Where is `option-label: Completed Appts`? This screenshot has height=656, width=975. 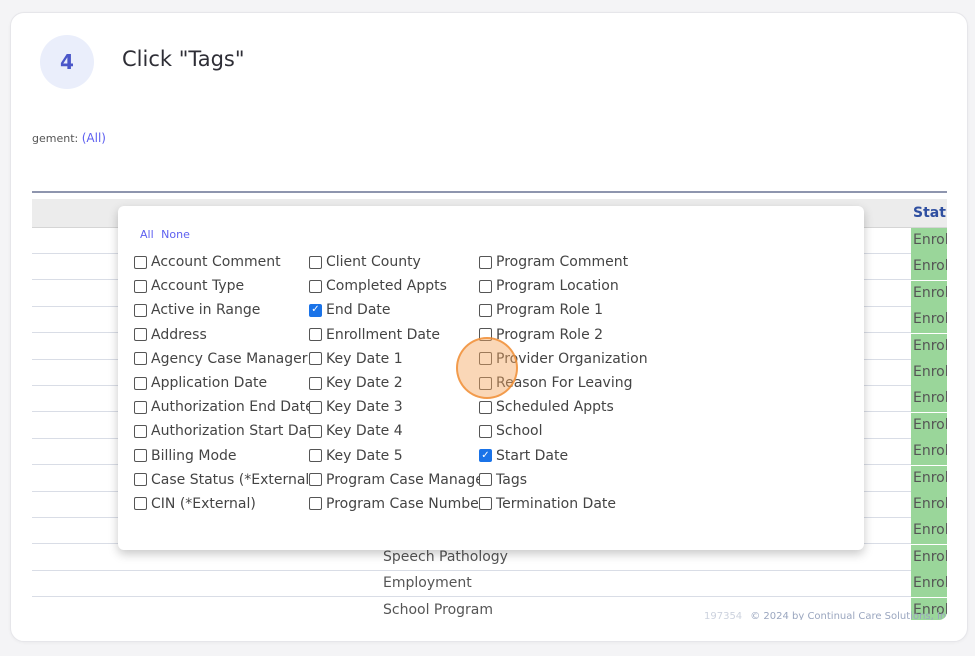
option-label: Completed Appts is located at coordinates (386, 286).